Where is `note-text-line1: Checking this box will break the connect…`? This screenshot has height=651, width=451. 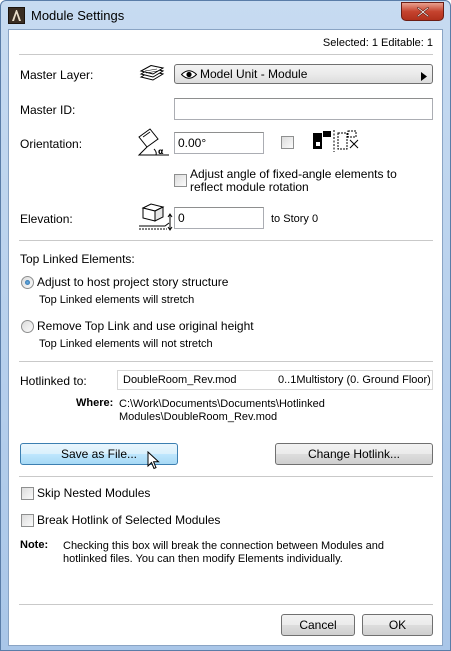 note-text-line1: Checking this box will break the connect… is located at coordinates (224, 546).